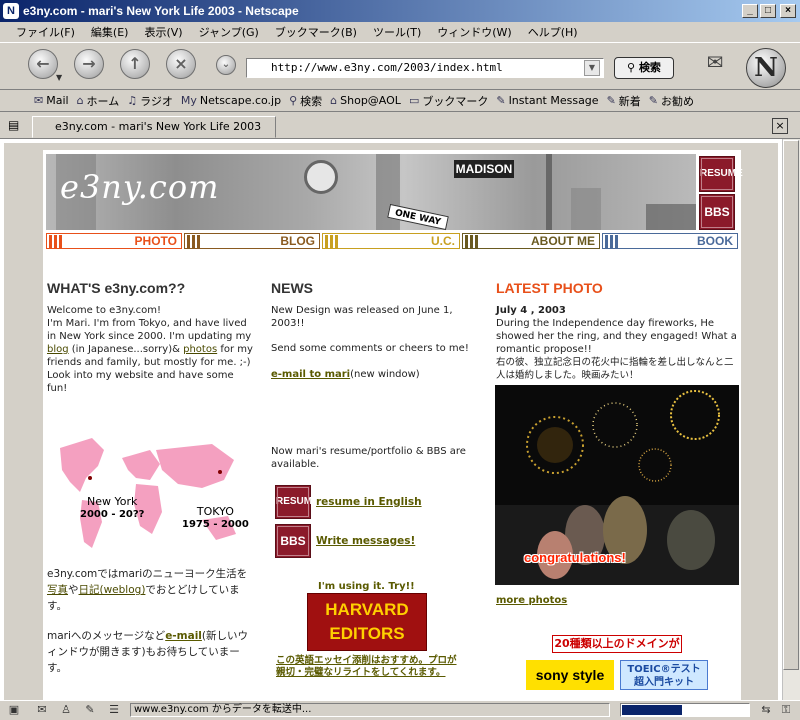 The image size is (800, 720). Describe the element at coordinates (45, 32) in the screenshot. I see `menu-file: ファイル(F)` at that location.